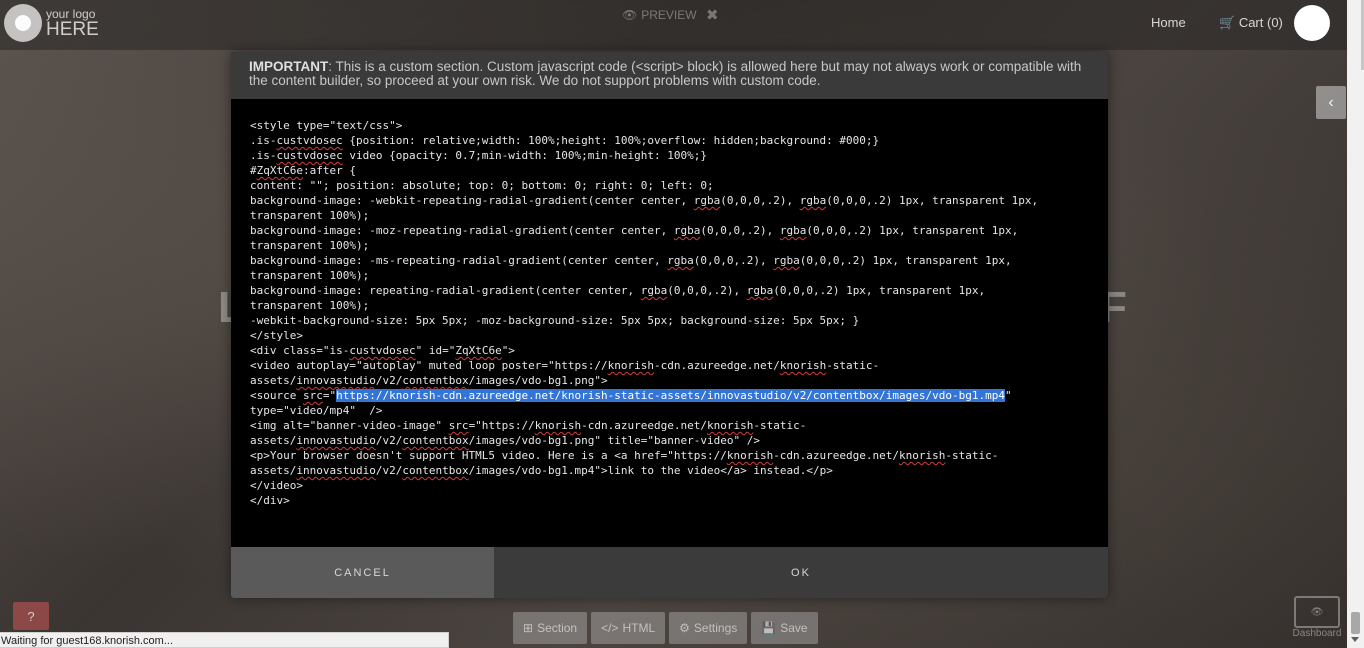  I want to click on cart-label: Cart (0), so click(1260, 22).